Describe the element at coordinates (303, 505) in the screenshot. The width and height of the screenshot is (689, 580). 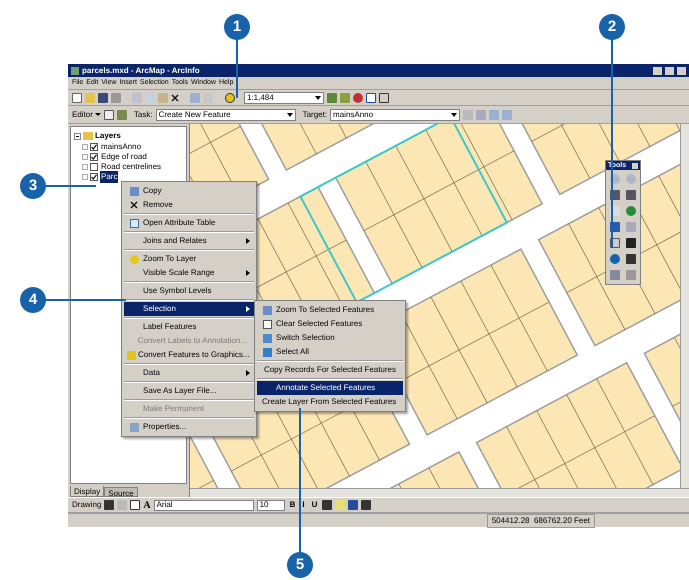
I see `format-button: I` at that location.